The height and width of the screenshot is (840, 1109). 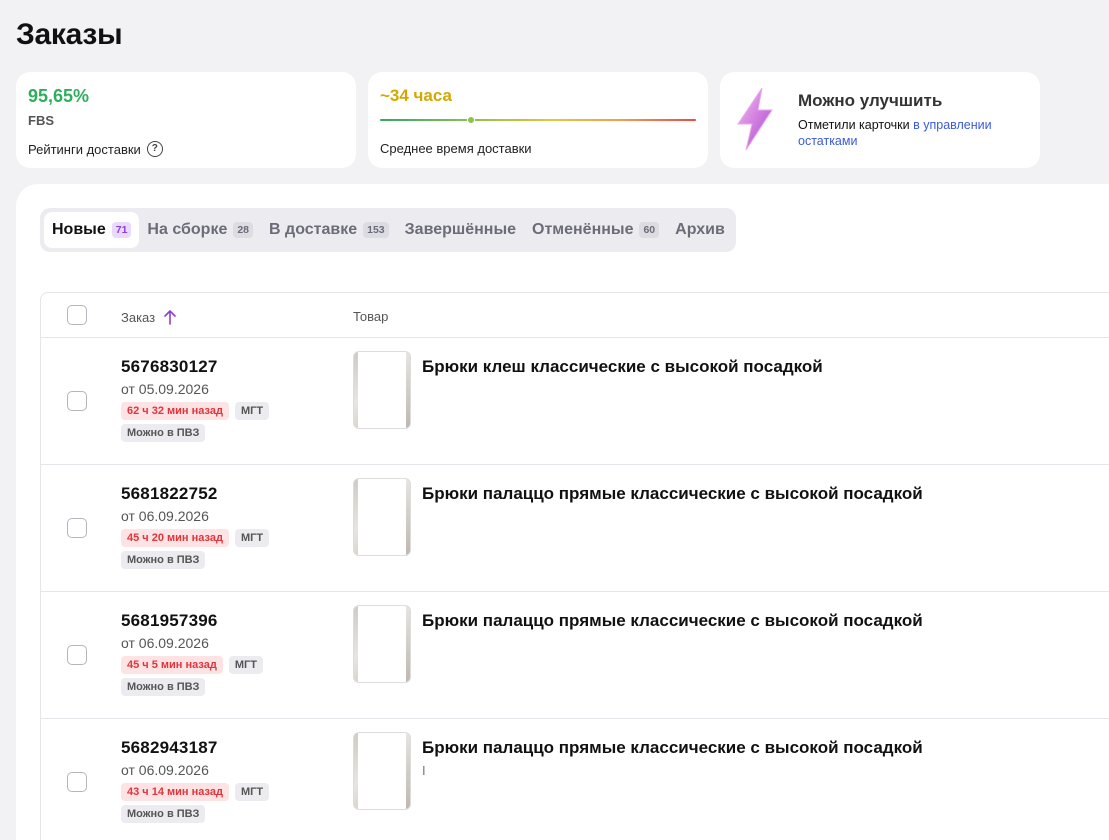 What do you see at coordinates (243, 230) in the screenshot?
I see `tab-count-badge: 28` at bounding box center [243, 230].